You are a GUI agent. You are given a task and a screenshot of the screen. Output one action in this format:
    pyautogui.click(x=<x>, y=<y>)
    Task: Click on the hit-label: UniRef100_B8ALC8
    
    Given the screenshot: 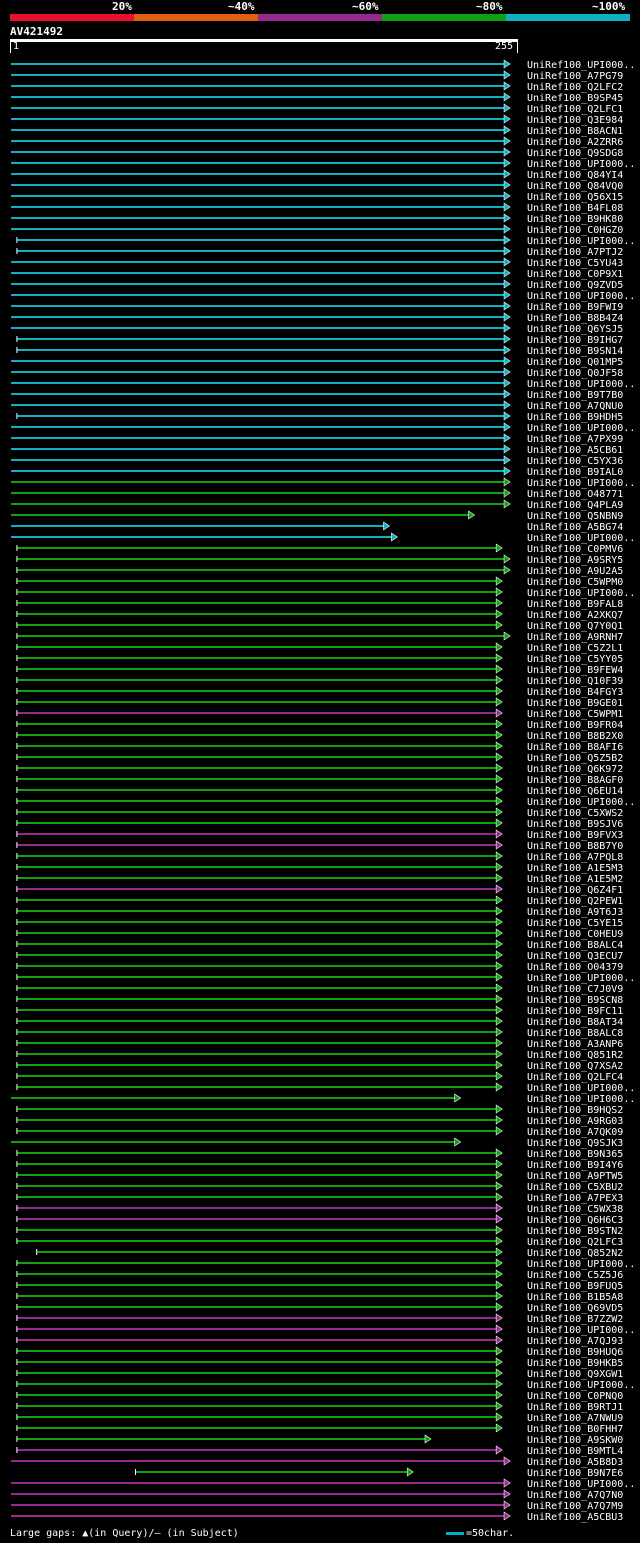 What is the action you would take?
    pyautogui.click(x=575, y=1033)
    